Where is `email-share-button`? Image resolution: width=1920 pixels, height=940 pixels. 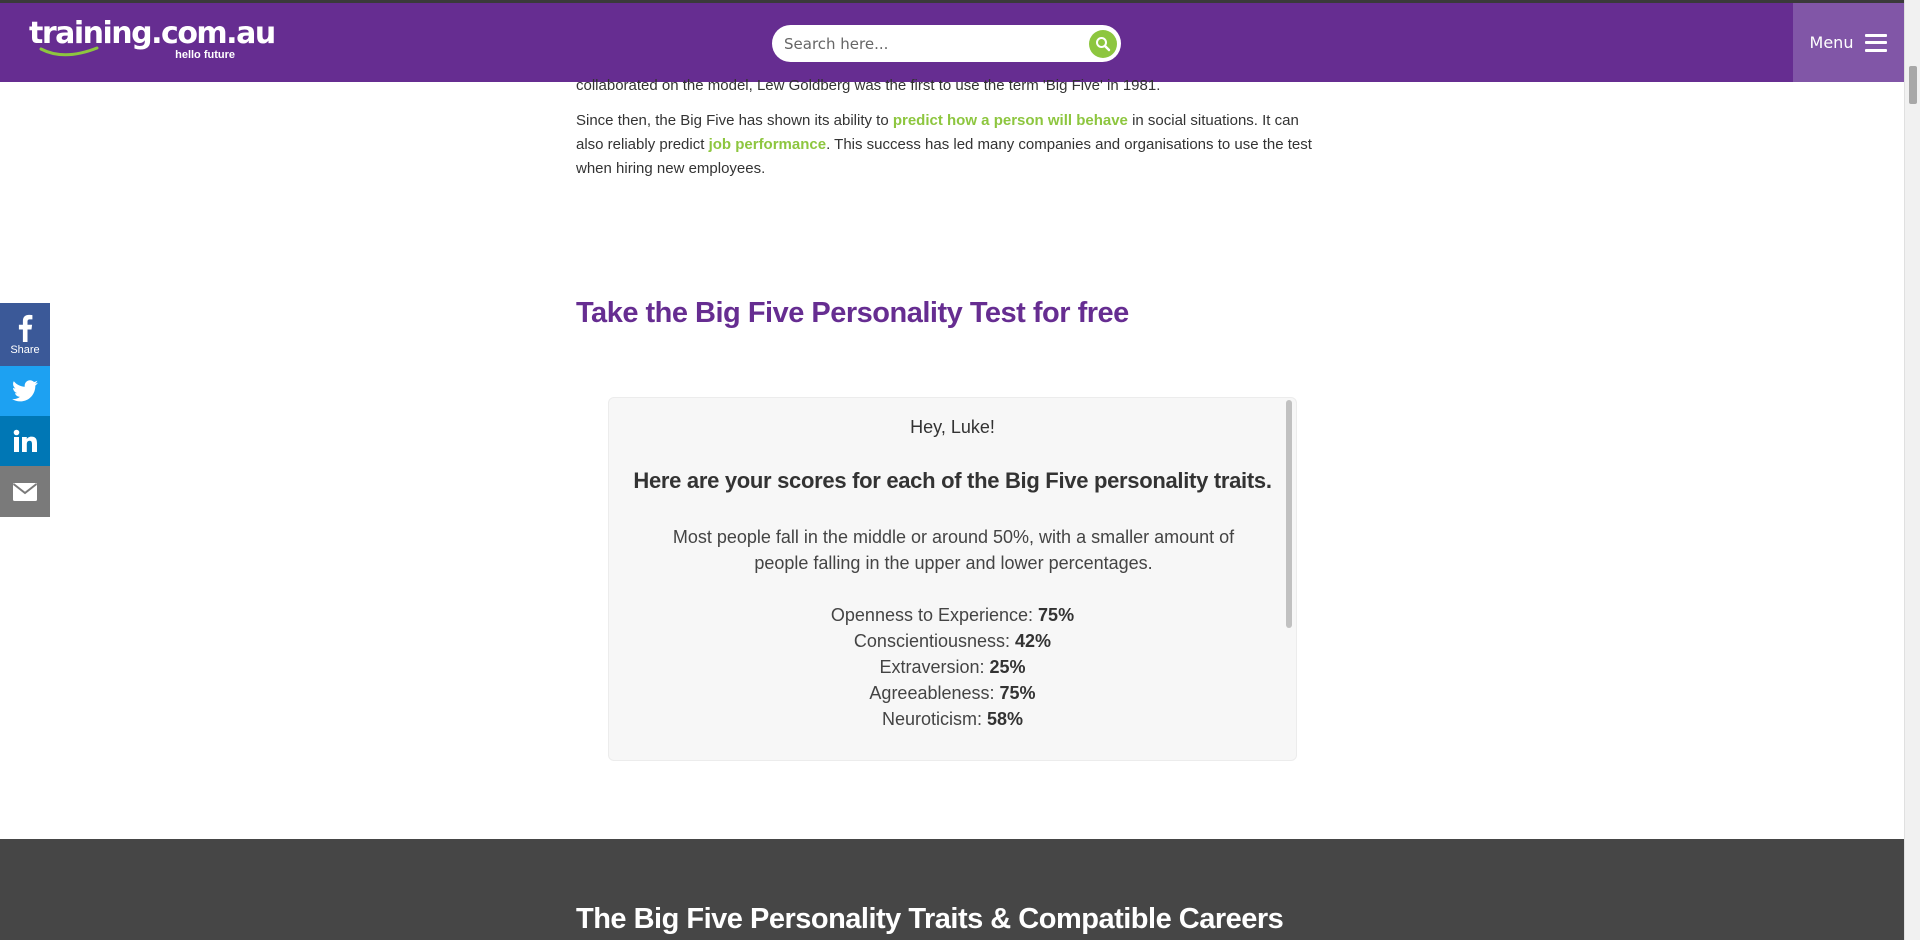
email-share-button is located at coordinates (25, 491).